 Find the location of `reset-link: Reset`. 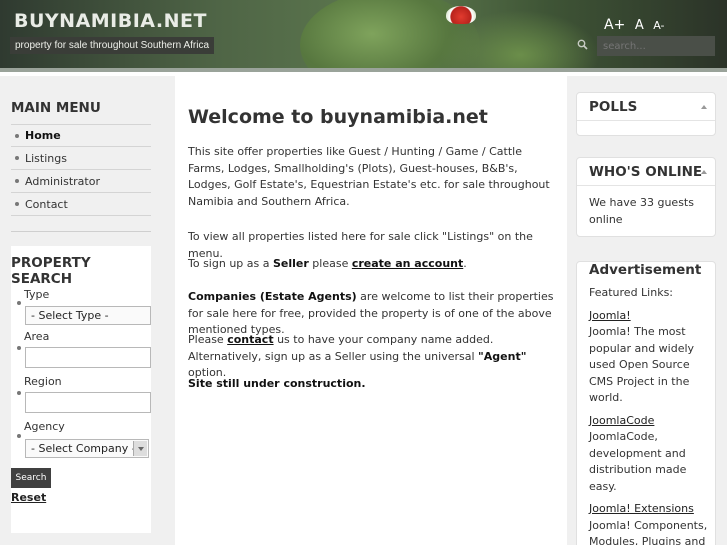

reset-link: Reset is located at coordinates (28, 497).